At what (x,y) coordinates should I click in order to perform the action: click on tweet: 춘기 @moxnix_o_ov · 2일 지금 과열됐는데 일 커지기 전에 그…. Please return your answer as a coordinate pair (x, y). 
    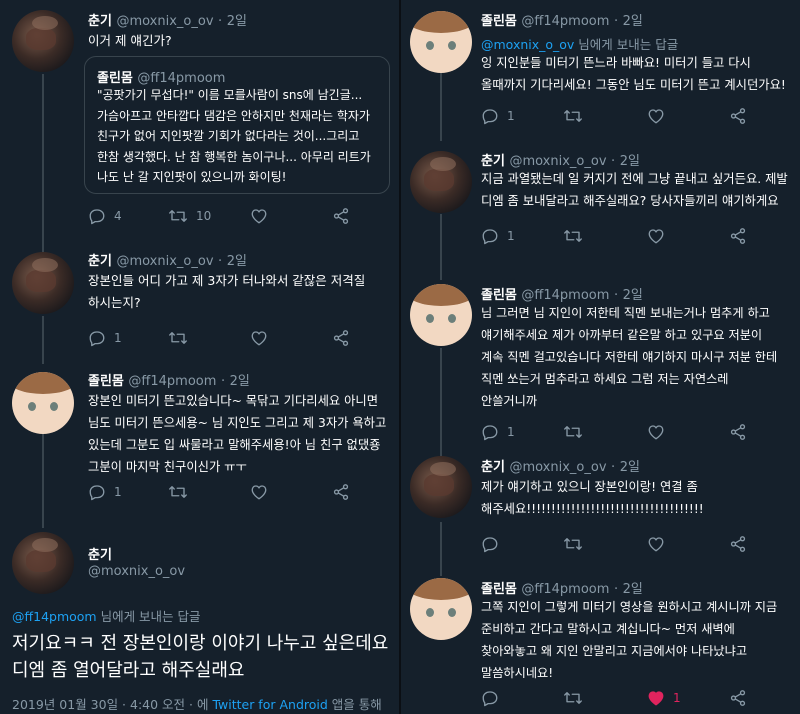
    Looking at the image, I should click on (600, 208).